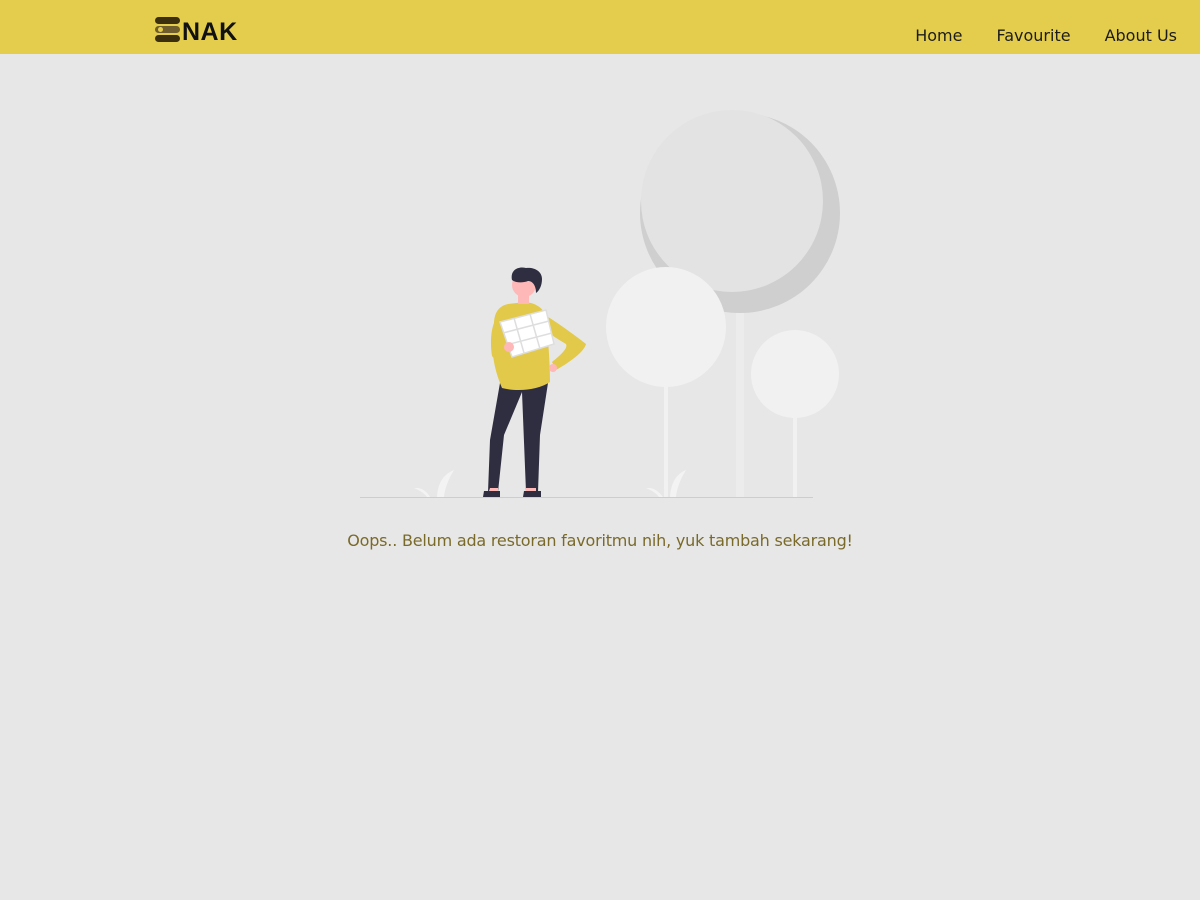  I want to click on burger-stack-icon, so click(168, 30).